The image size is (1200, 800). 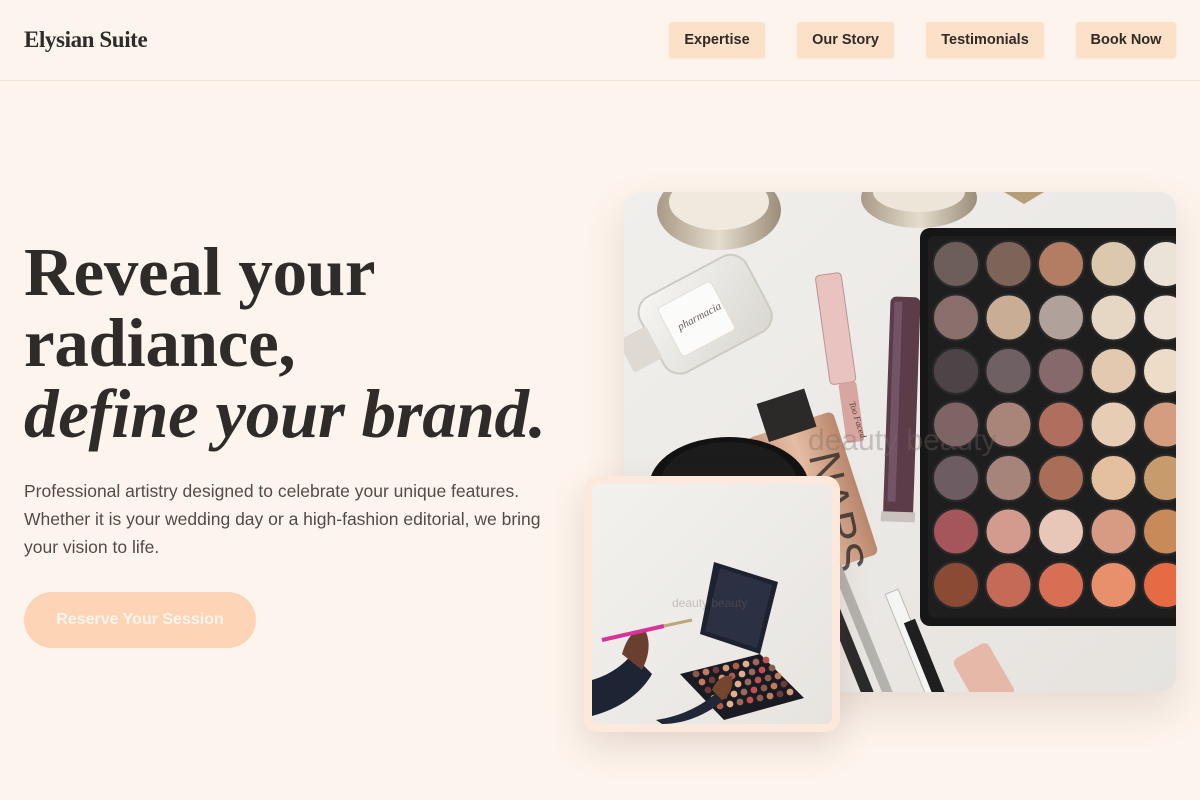 What do you see at coordinates (717, 40) in the screenshot?
I see `nav-expertise-button: Expertise` at bounding box center [717, 40].